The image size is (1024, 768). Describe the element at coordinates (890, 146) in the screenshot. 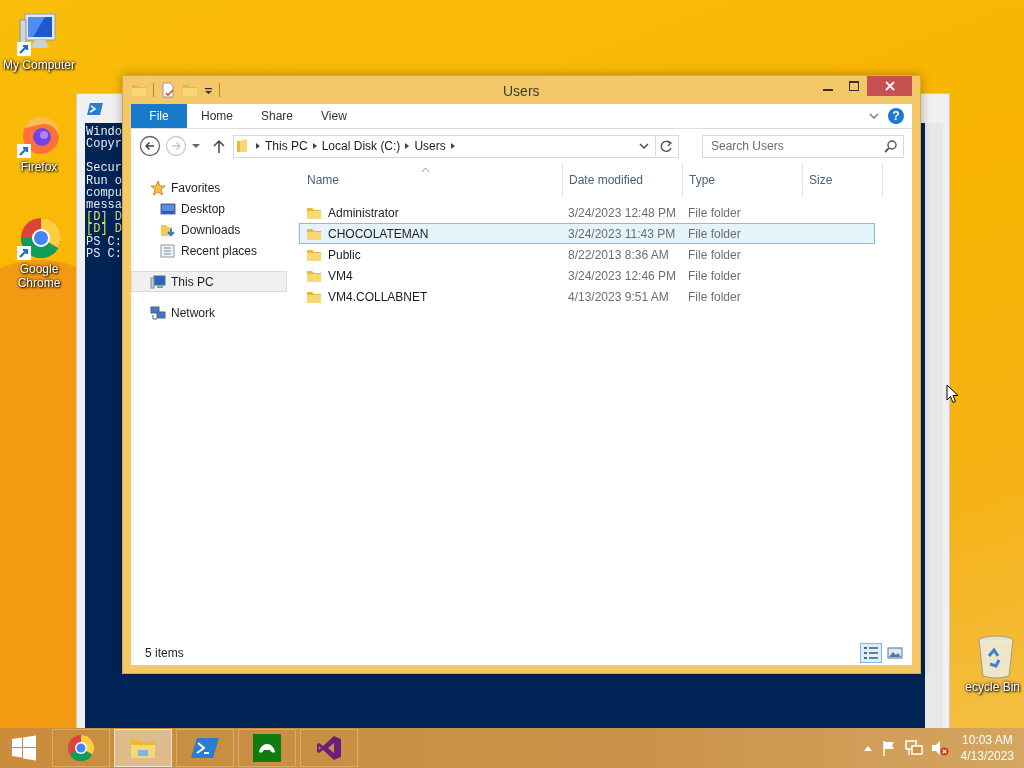

I see `search-icon` at that location.